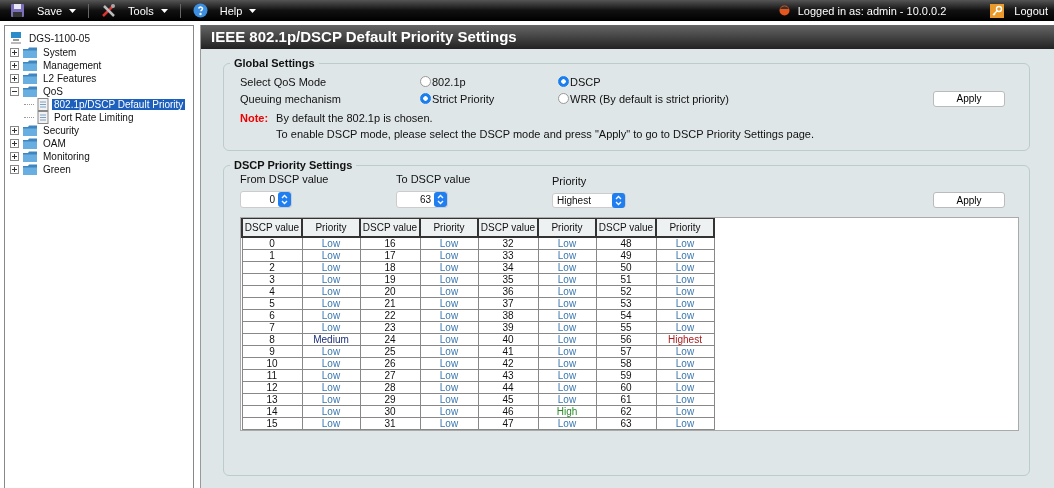 The image size is (1054, 488). I want to click on tree-item: Security, so click(61, 130).